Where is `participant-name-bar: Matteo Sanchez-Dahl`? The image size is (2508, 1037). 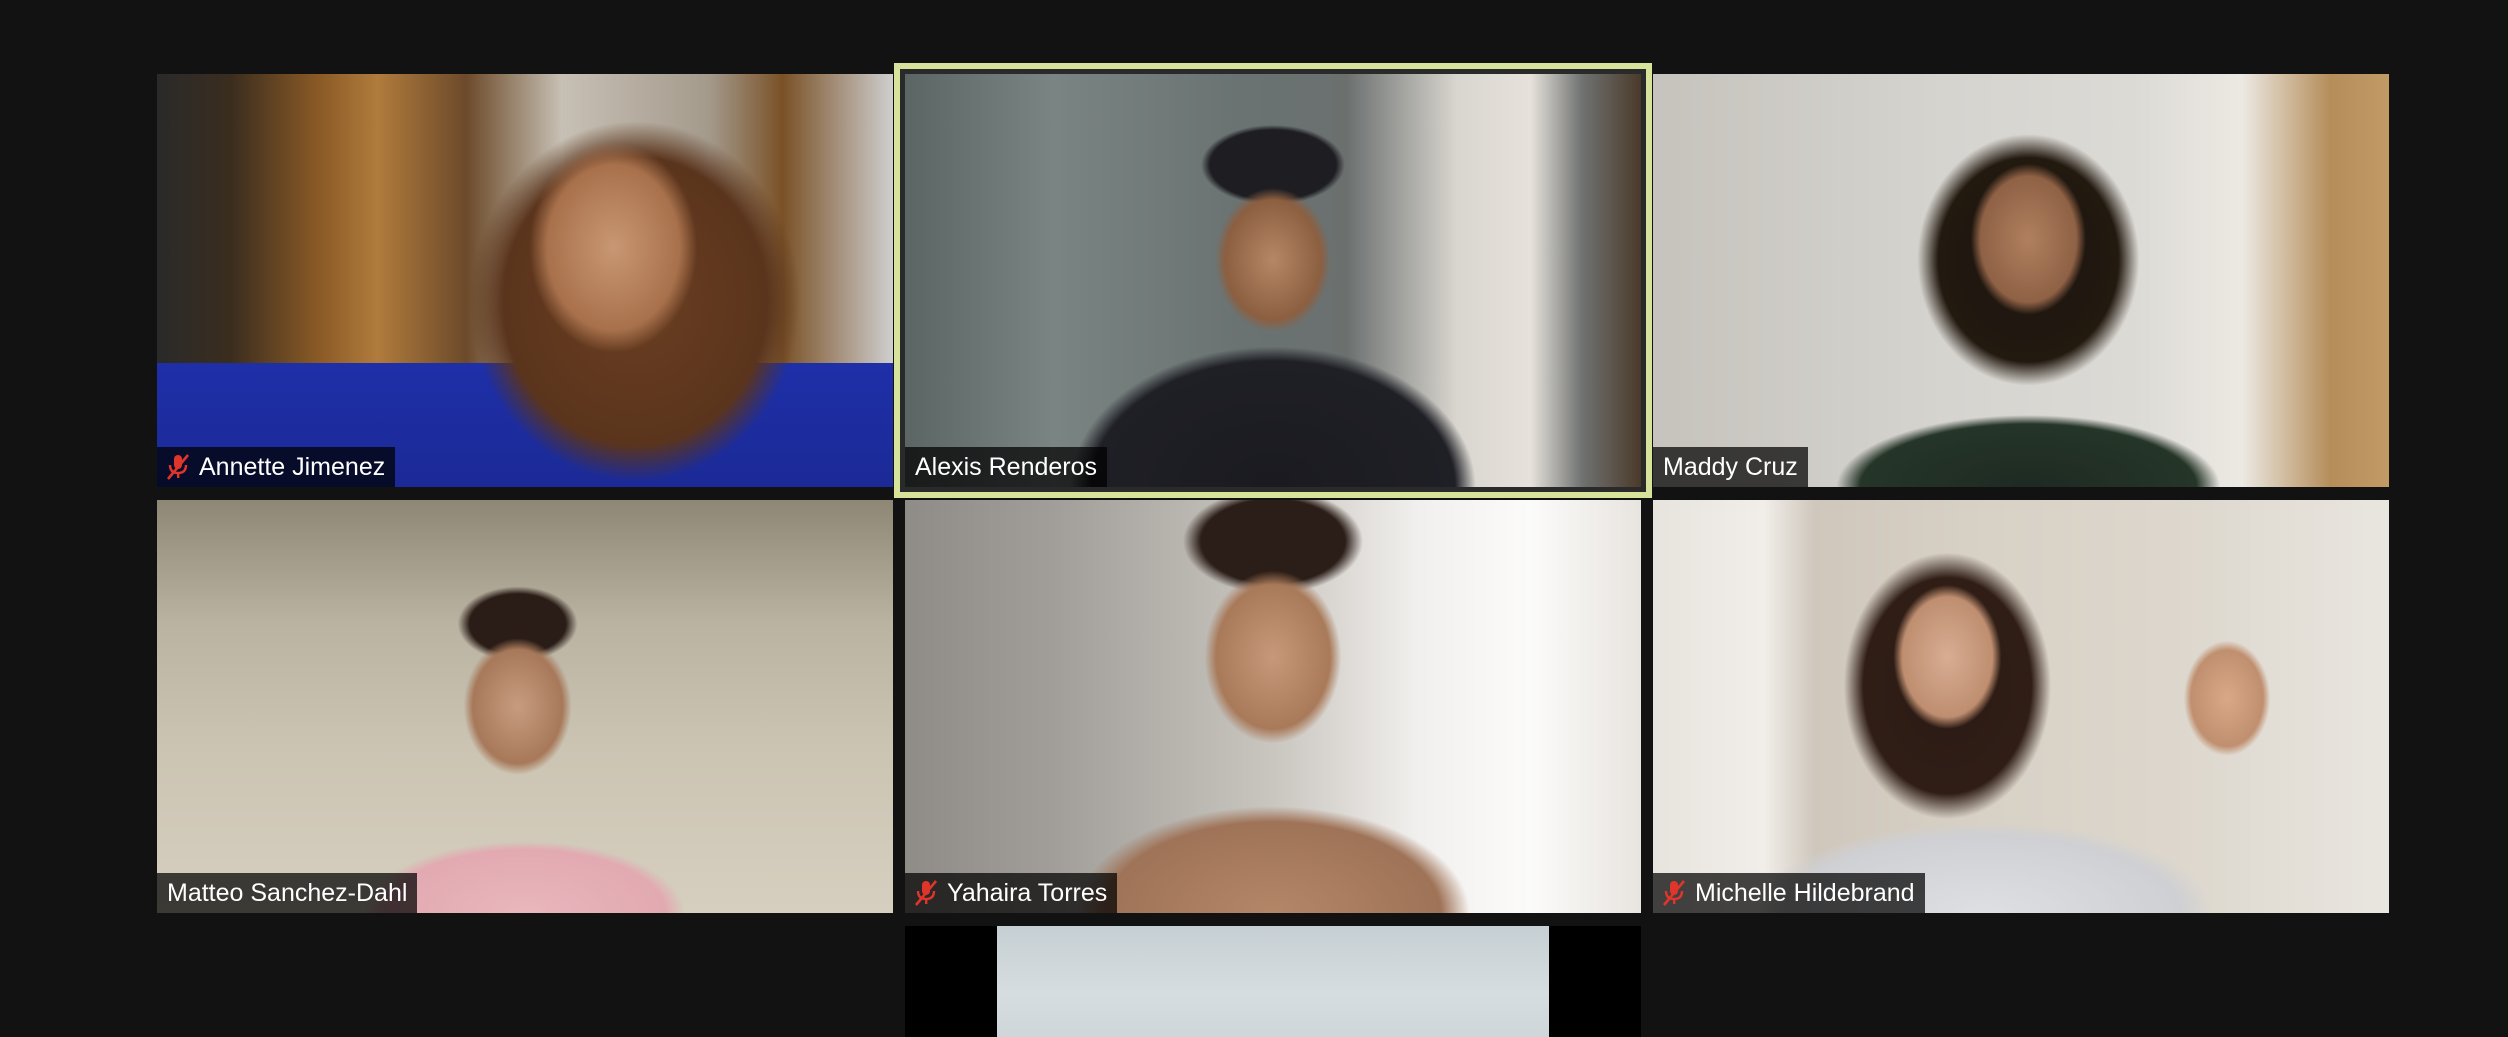
participant-name-bar: Matteo Sanchez-Dahl is located at coordinates (287, 893).